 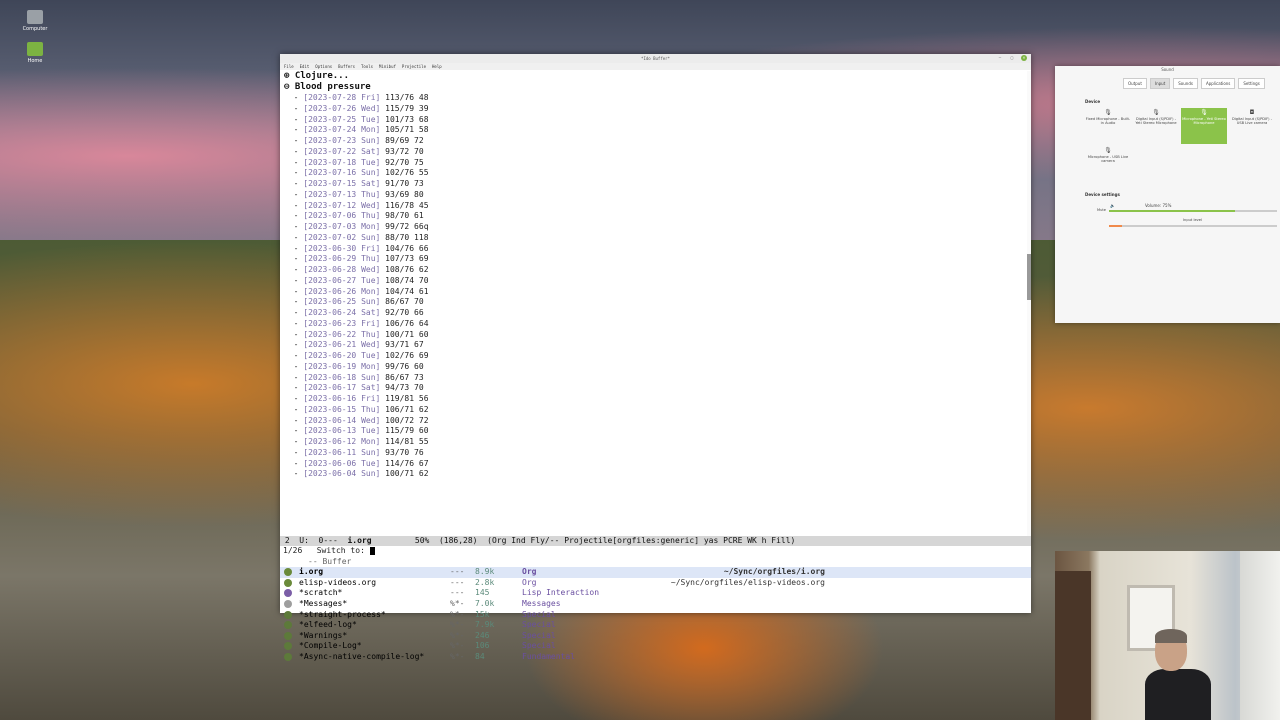 I want to click on bp-date: [2023-07-15 Sat], so click(x=341, y=183).